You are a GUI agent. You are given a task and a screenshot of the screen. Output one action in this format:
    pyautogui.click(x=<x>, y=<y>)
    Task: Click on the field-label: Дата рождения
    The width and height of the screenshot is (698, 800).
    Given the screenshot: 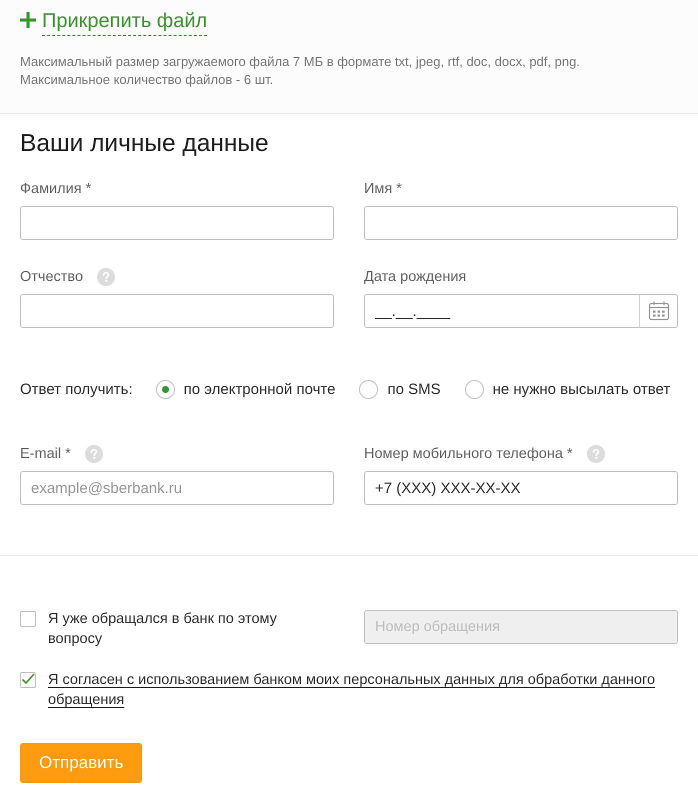 What is the action you would take?
    pyautogui.click(x=415, y=277)
    